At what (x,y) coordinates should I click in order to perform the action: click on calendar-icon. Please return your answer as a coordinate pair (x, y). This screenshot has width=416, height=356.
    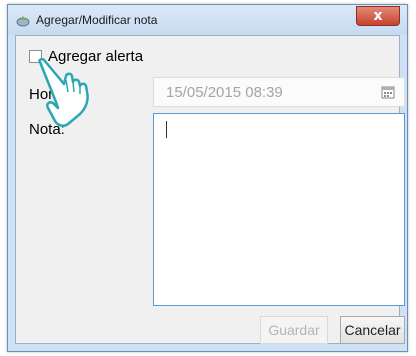
    Looking at the image, I should click on (388, 92).